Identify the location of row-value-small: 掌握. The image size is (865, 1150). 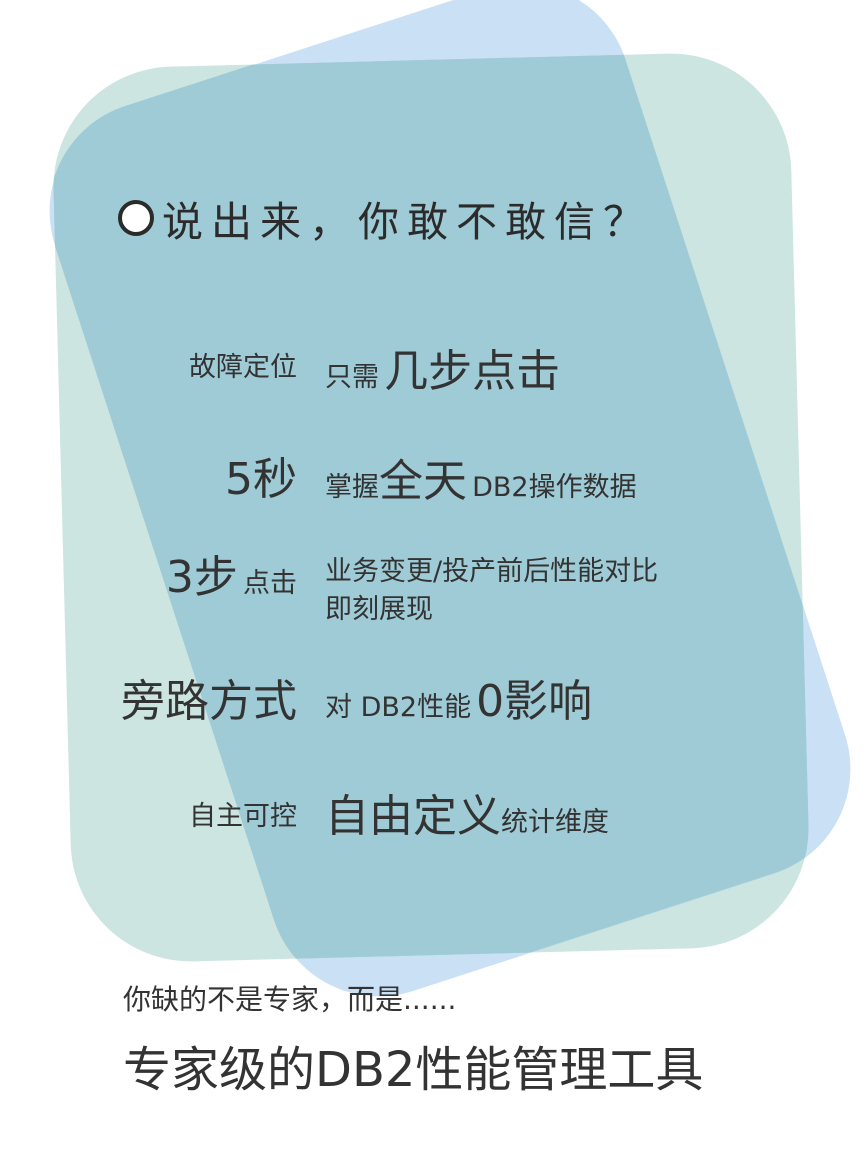
(352, 487).